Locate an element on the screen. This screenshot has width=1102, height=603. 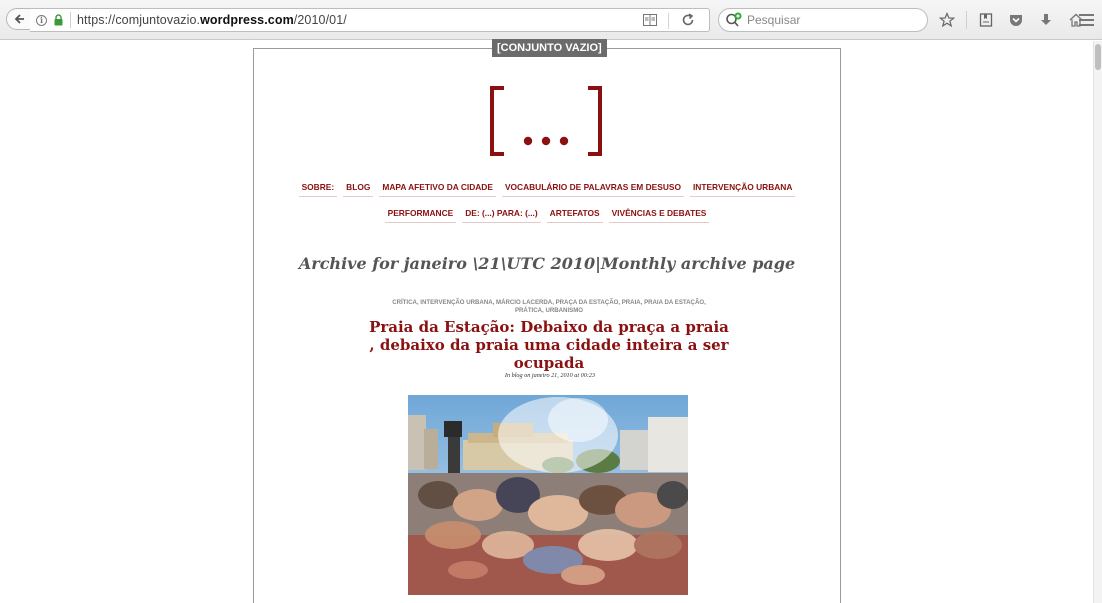
post-meta: In blog on janeiro 21, 2010 at 00:23 is located at coordinates (550, 375).